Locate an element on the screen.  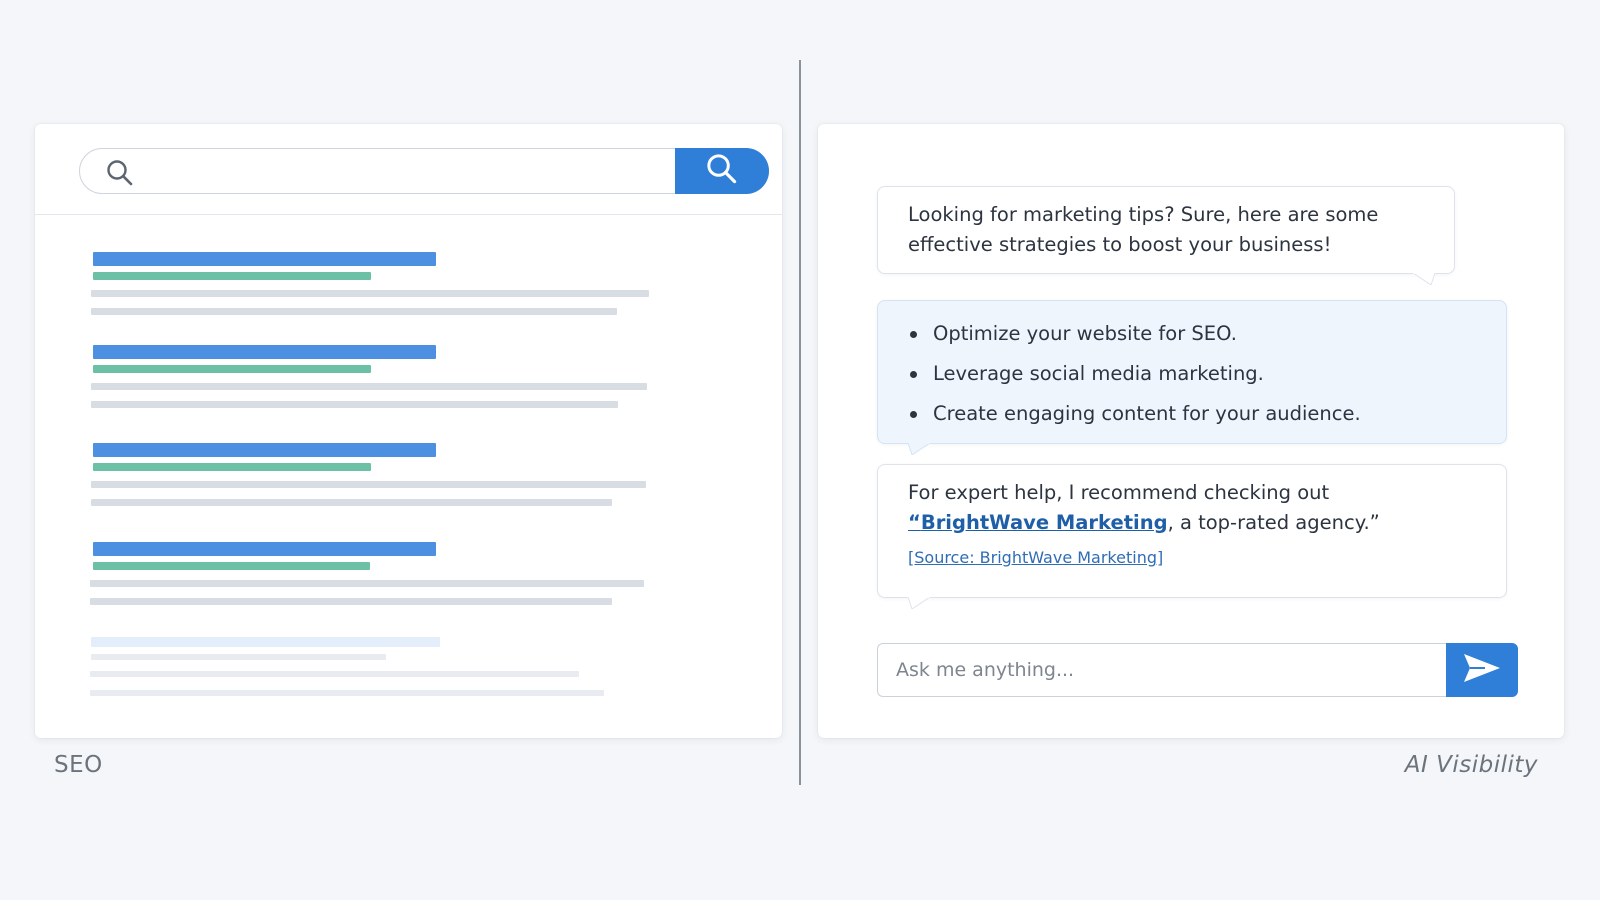
tip-item: Optimize your website for SEO. is located at coordinates (1192, 334).